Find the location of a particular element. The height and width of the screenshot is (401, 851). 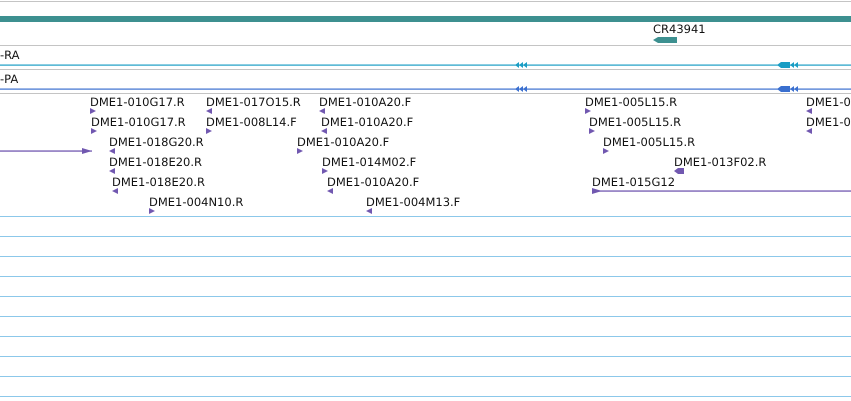

clone-label: DME1-004N10.R is located at coordinates (196, 202).